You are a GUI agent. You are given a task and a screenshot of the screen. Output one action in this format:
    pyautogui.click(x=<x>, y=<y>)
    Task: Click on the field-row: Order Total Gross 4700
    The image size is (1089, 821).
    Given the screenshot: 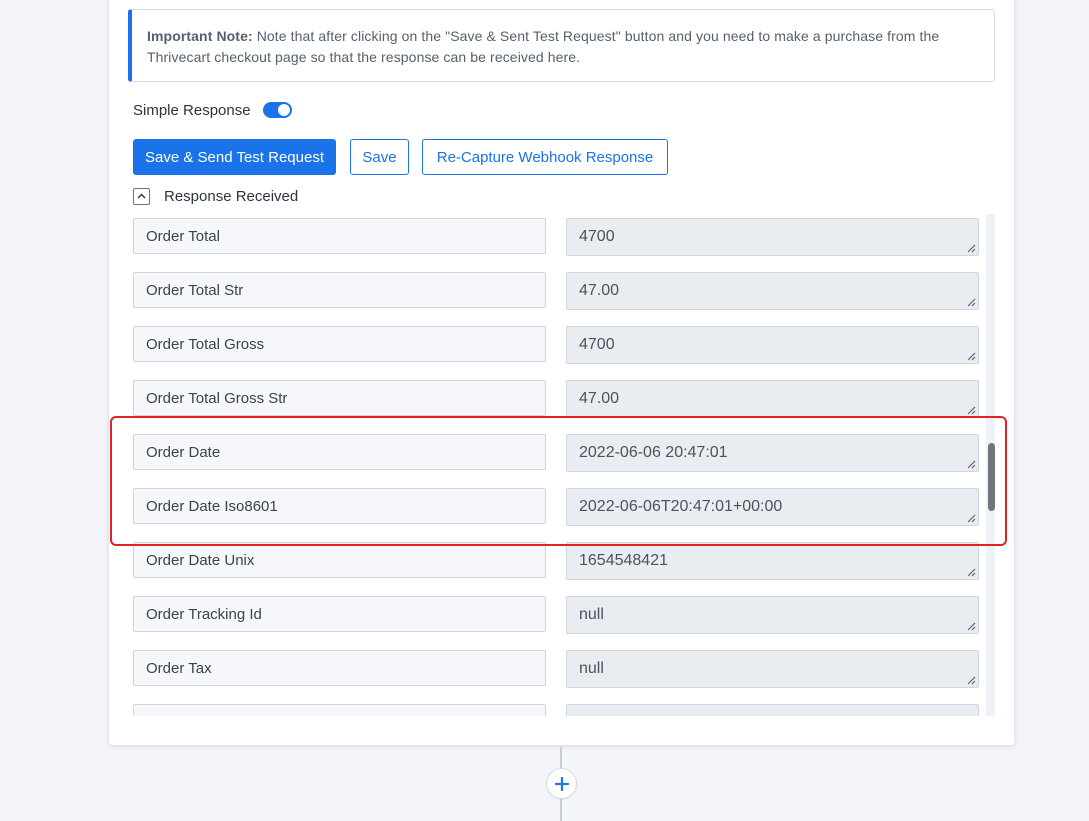 What is the action you would take?
    pyautogui.click(x=559, y=343)
    